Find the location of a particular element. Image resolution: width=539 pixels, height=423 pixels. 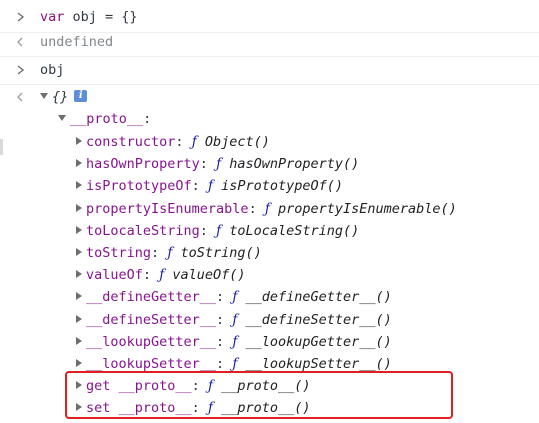

function-signature: isPrototypeOf() is located at coordinates (282, 186).